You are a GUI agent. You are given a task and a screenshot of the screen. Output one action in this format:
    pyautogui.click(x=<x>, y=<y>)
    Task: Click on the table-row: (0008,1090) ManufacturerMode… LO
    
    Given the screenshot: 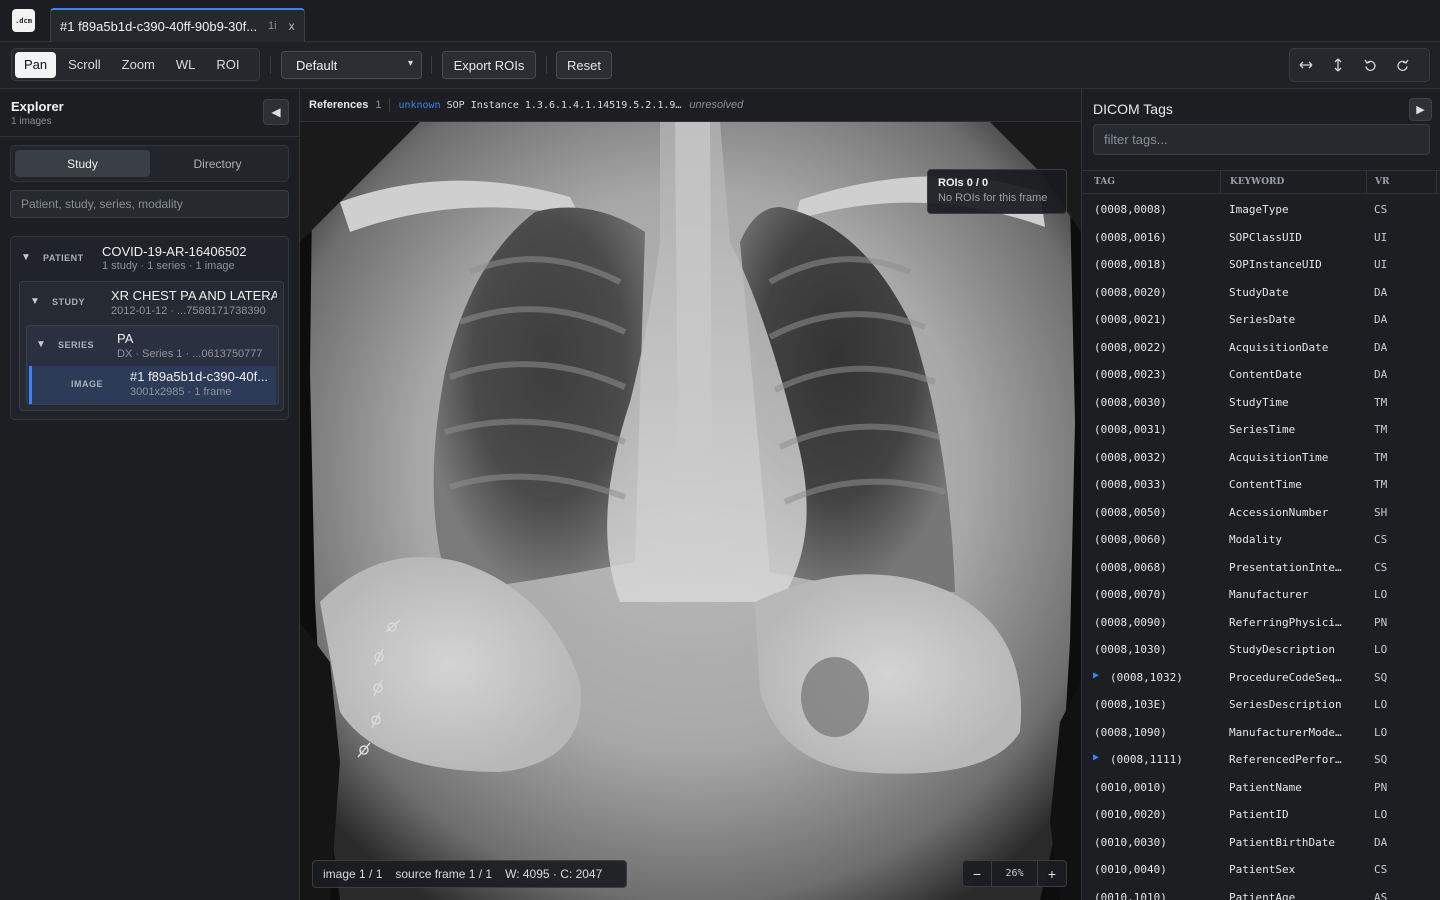 What is the action you would take?
    pyautogui.click(x=1261, y=732)
    